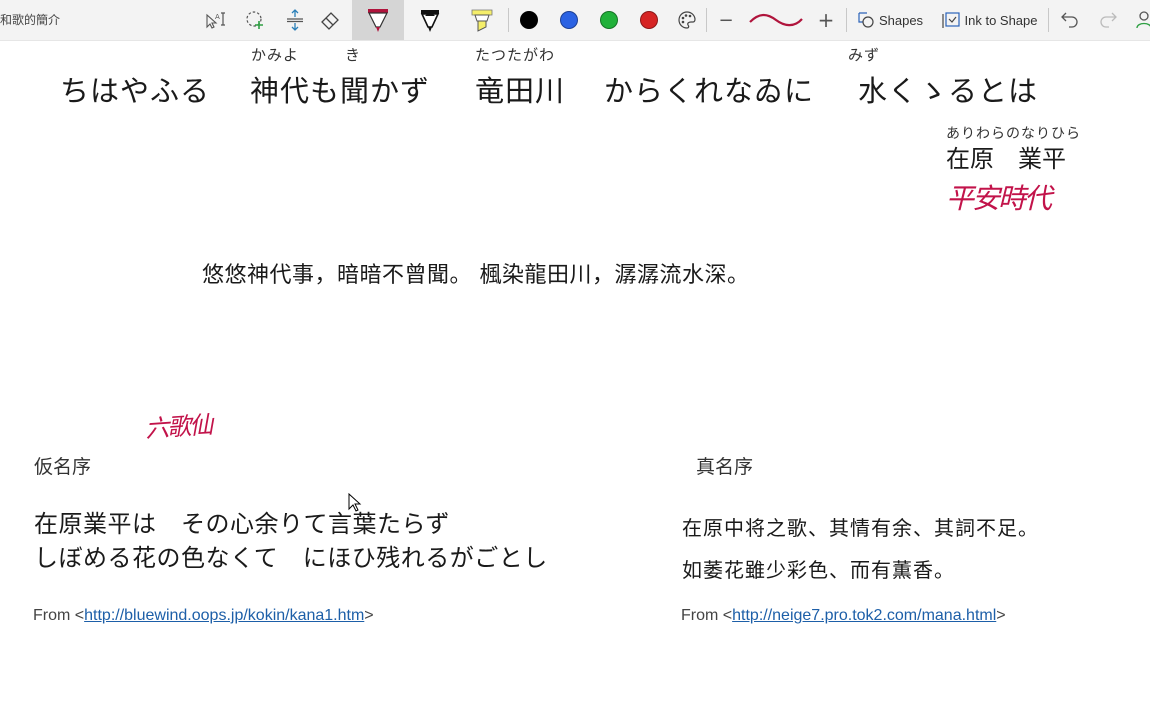 The image size is (1150, 719). I want to click on eraser-icon, so click(330, 21).